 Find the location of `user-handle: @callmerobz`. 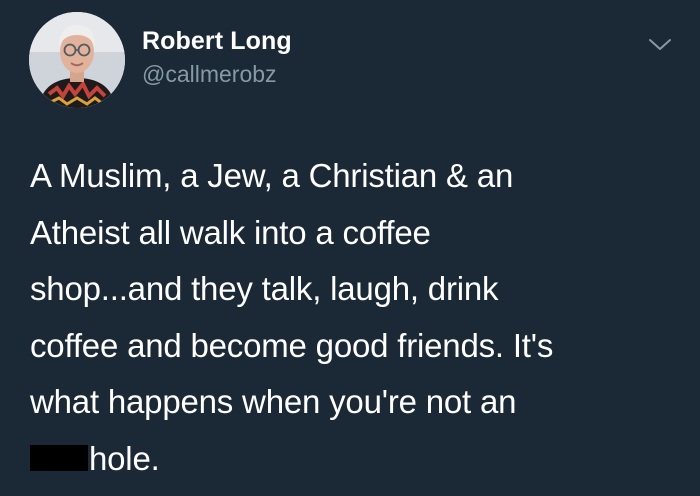

user-handle: @callmerobz is located at coordinates (209, 74).